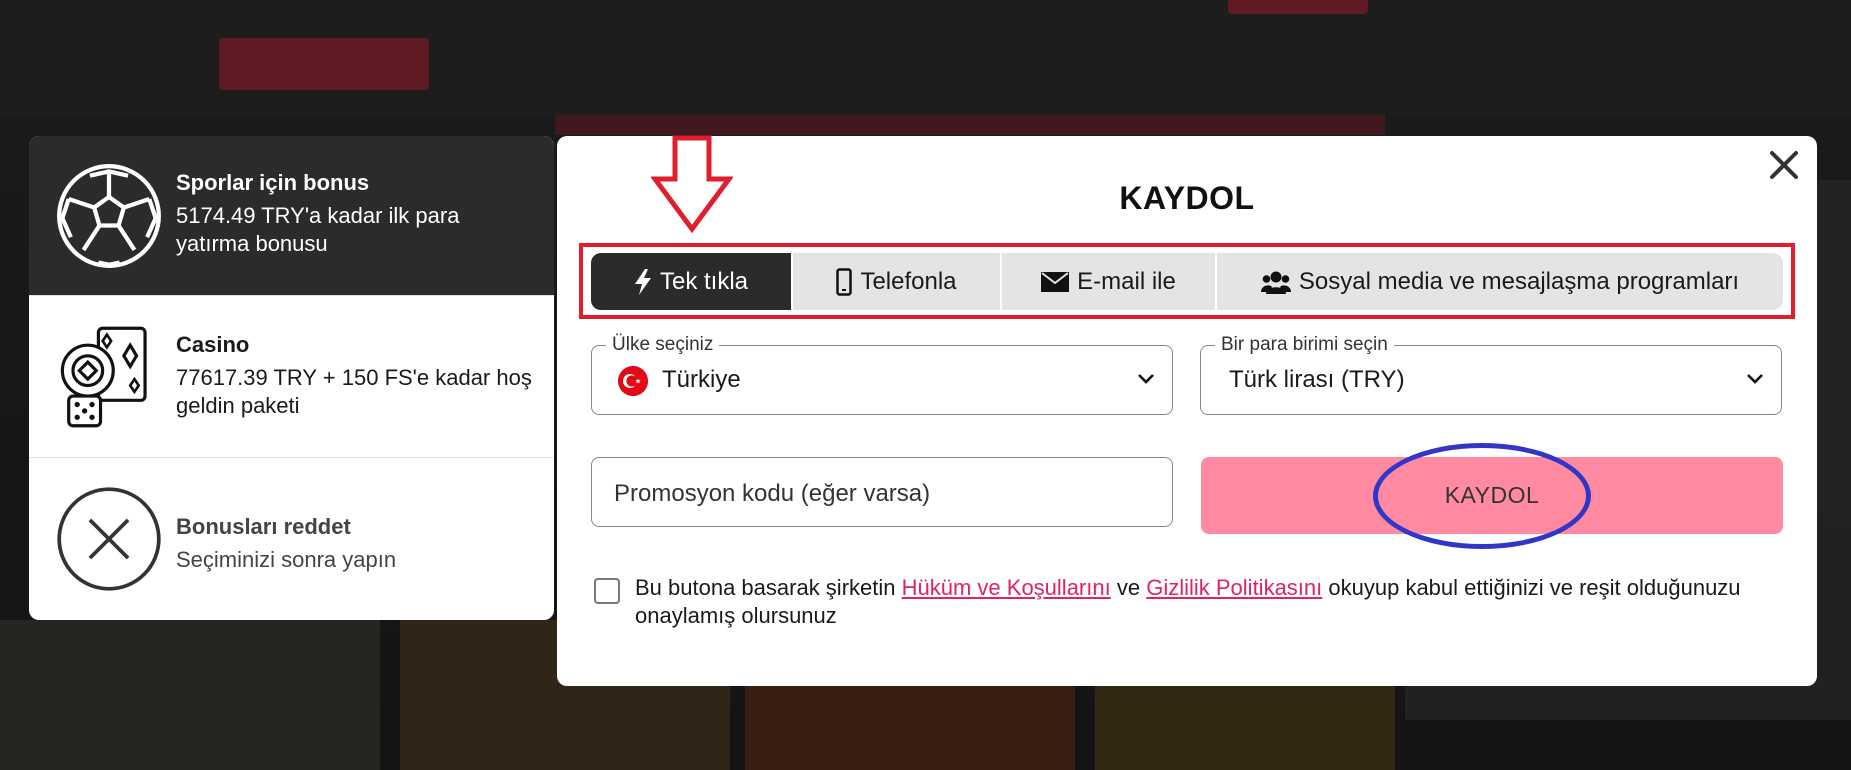 Image resolution: width=1851 pixels, height=770 pixels. I want to click on privacy-policy-link: Gizlilik Politikasını, so click(1234, 587).